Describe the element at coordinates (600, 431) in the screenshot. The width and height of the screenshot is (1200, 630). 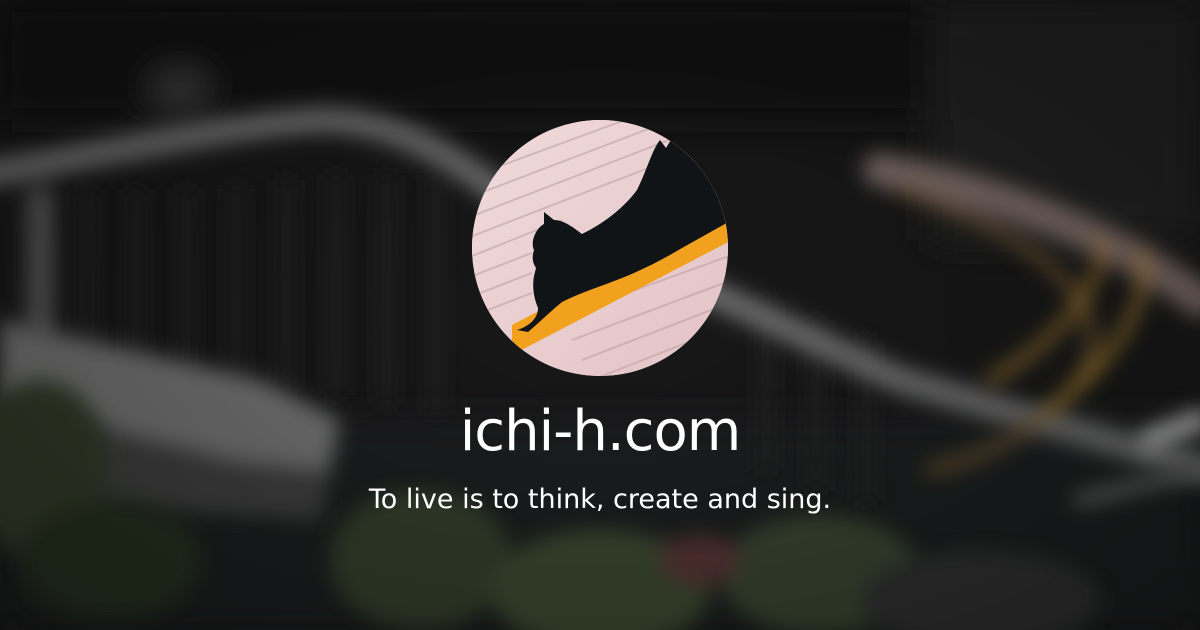
I see `site-title: ichi-h.com` at that location.